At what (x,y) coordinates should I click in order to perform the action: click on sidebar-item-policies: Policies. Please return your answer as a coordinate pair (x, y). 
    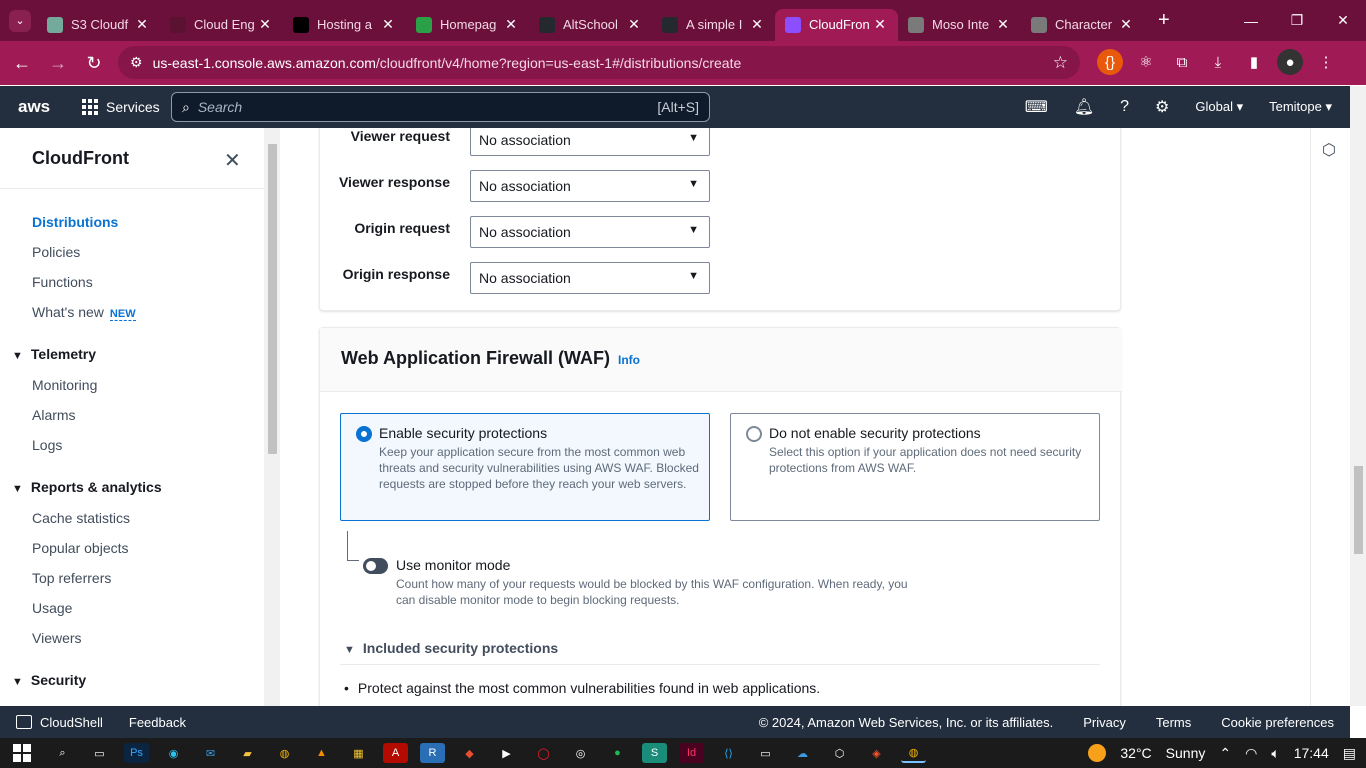
    Looking at the image, I should click on (56, 252).